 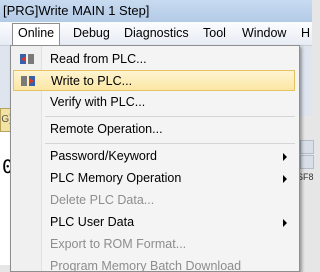 What do you see at coordinates (92, 222) in the screenshot?
I see `menu-item-label: PLC User Data` at bounding box center [92, 222].